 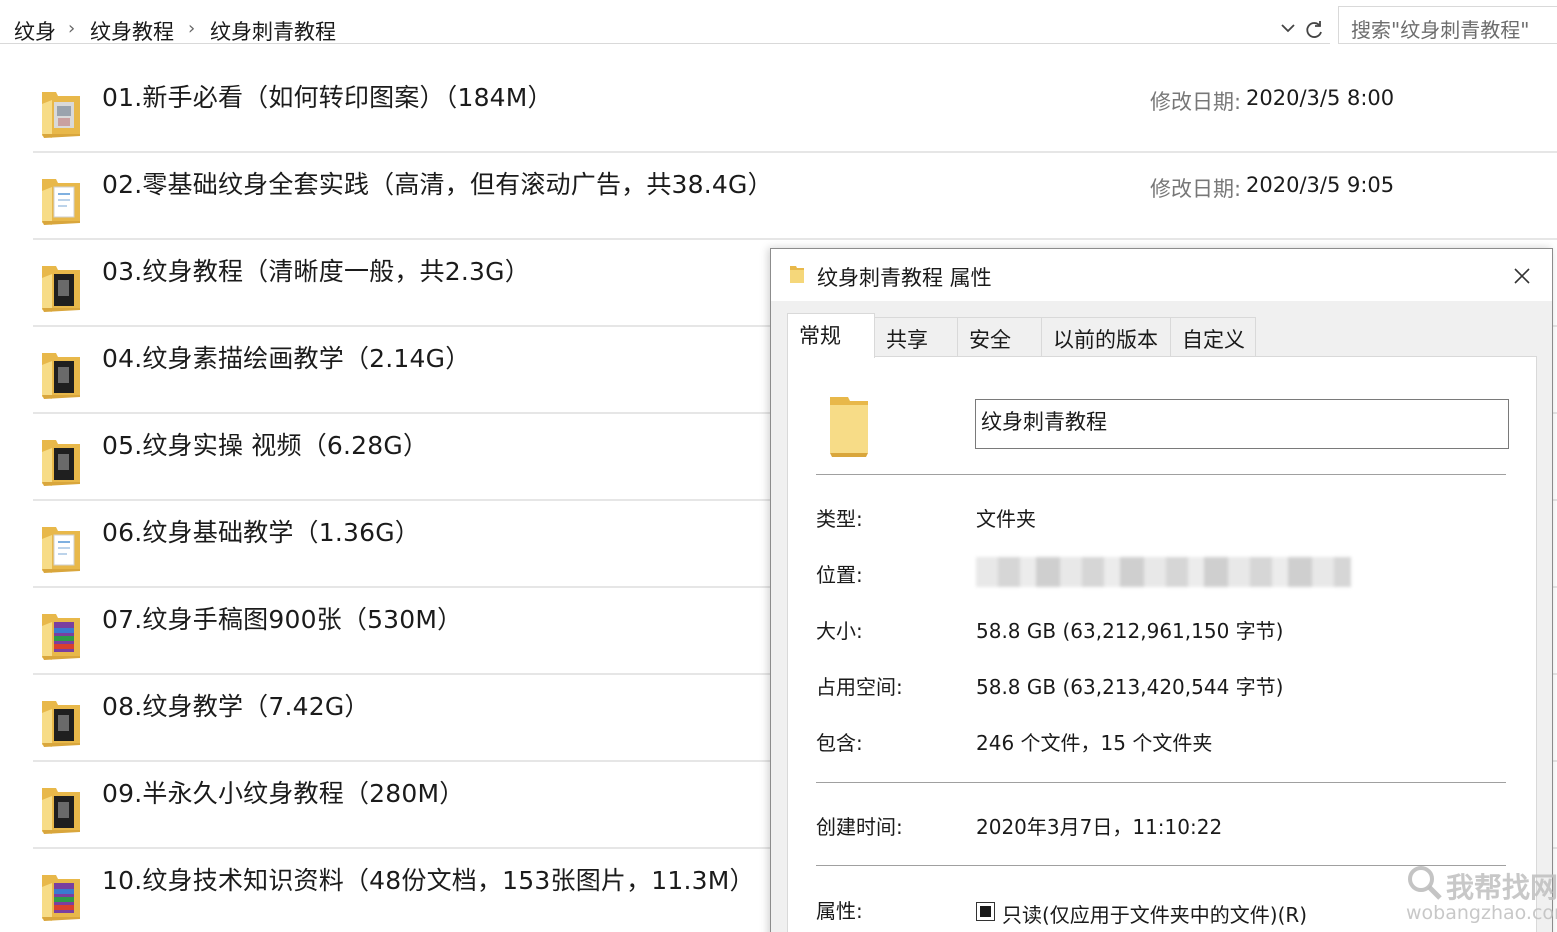 What do you see at coordinates (327, 96) in the screenshot?
I see `folder-name: 01.新手必看（如何转印图案）（184M）` at bounding box center [327, 96].